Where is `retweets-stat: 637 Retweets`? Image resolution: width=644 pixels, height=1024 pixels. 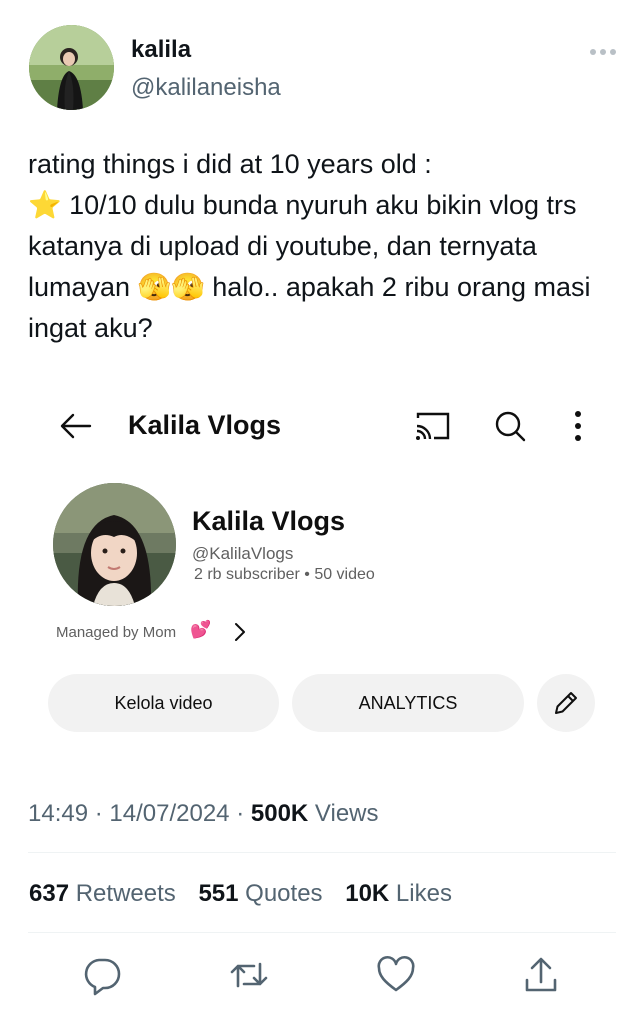 retweets-stat: 637 Retweets is located at coordinates (102, 893).